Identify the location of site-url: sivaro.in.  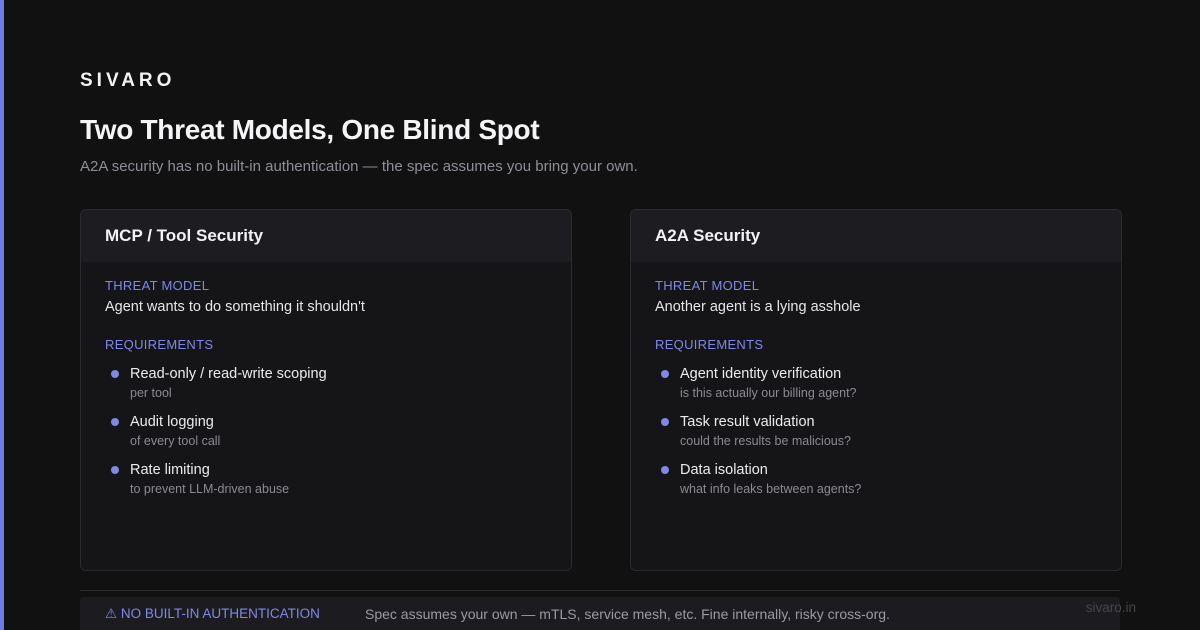
(1110, 607).